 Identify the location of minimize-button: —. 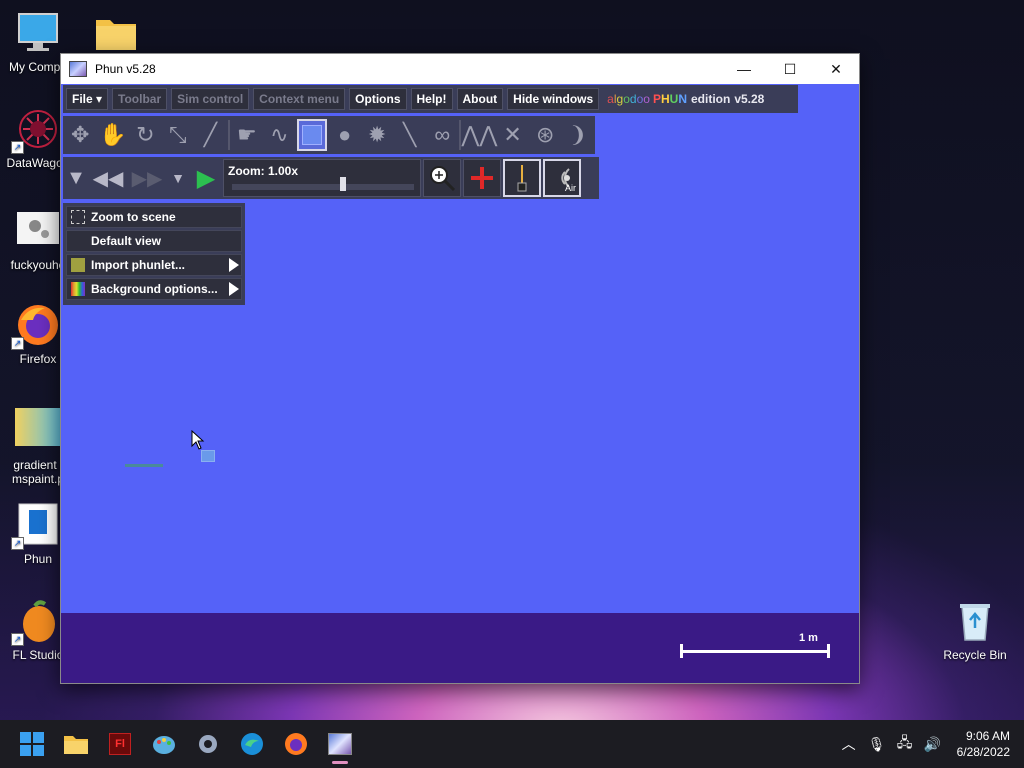
(744, 69).